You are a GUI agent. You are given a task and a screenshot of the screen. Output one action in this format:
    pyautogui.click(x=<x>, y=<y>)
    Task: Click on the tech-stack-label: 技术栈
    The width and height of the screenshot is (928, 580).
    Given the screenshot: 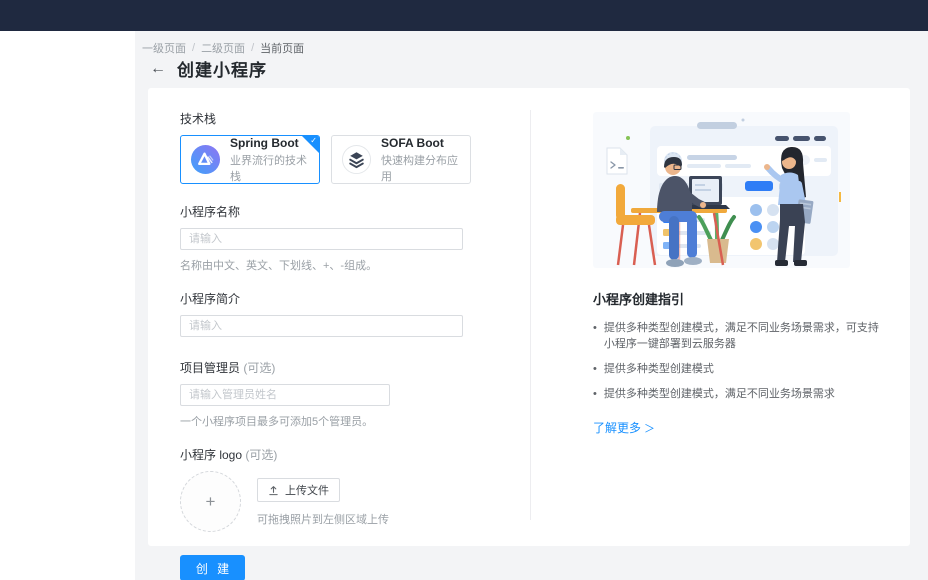 What is the action you would take?
    pyautogui.click(x=198, y=119)
    